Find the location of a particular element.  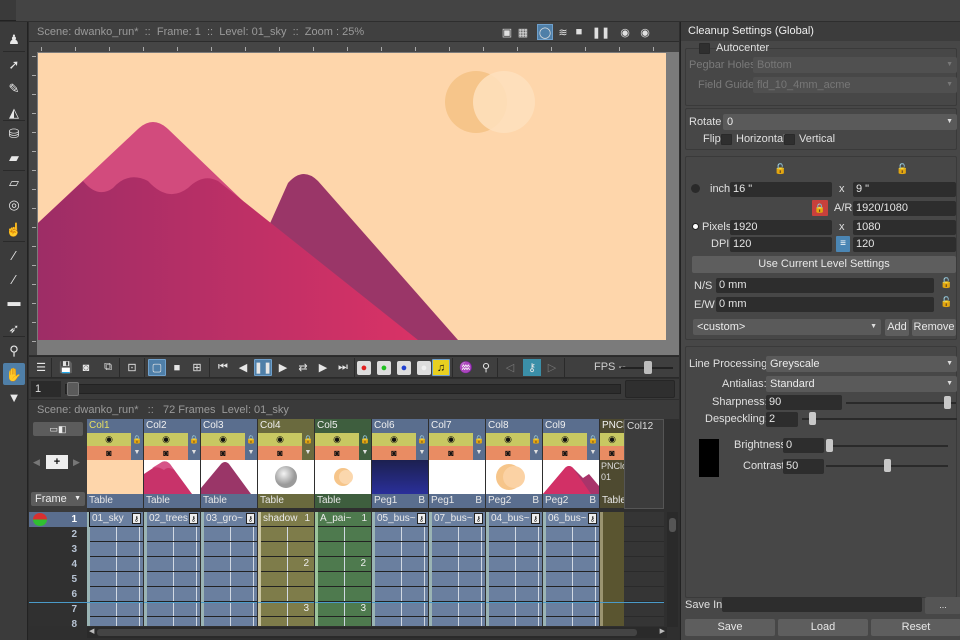

prev-frame-button: ◀ is located at coordinates (243, 367).